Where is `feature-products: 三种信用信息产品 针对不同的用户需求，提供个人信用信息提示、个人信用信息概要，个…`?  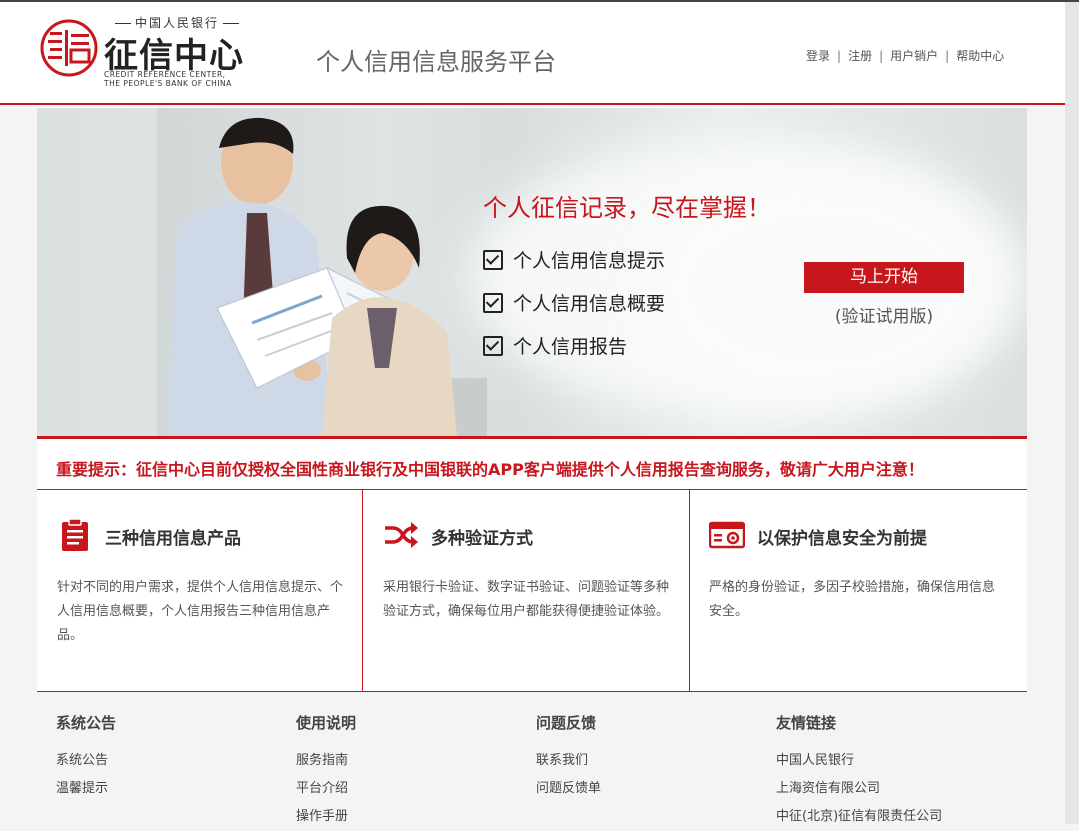
feature-products: 三种信用信息产品 针对不同的用户需求，提供个人信用信息提示、个人信用信息概要，个… is located at coordinates (200, 590).